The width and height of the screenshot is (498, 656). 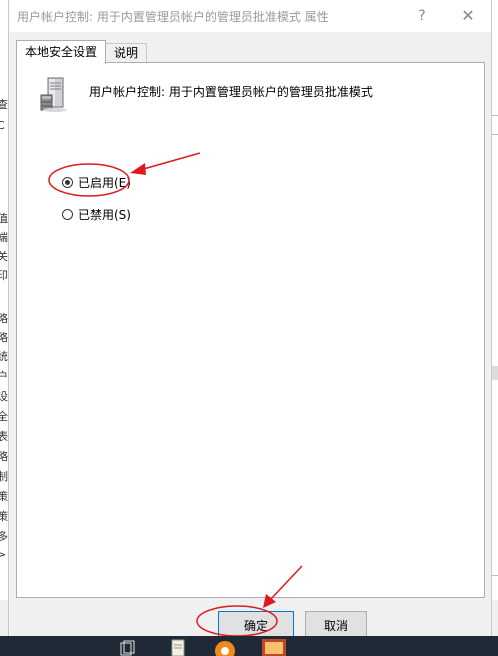 I want to click on enabled-radio-option: 已启用(E), so click(x=96, y=182).